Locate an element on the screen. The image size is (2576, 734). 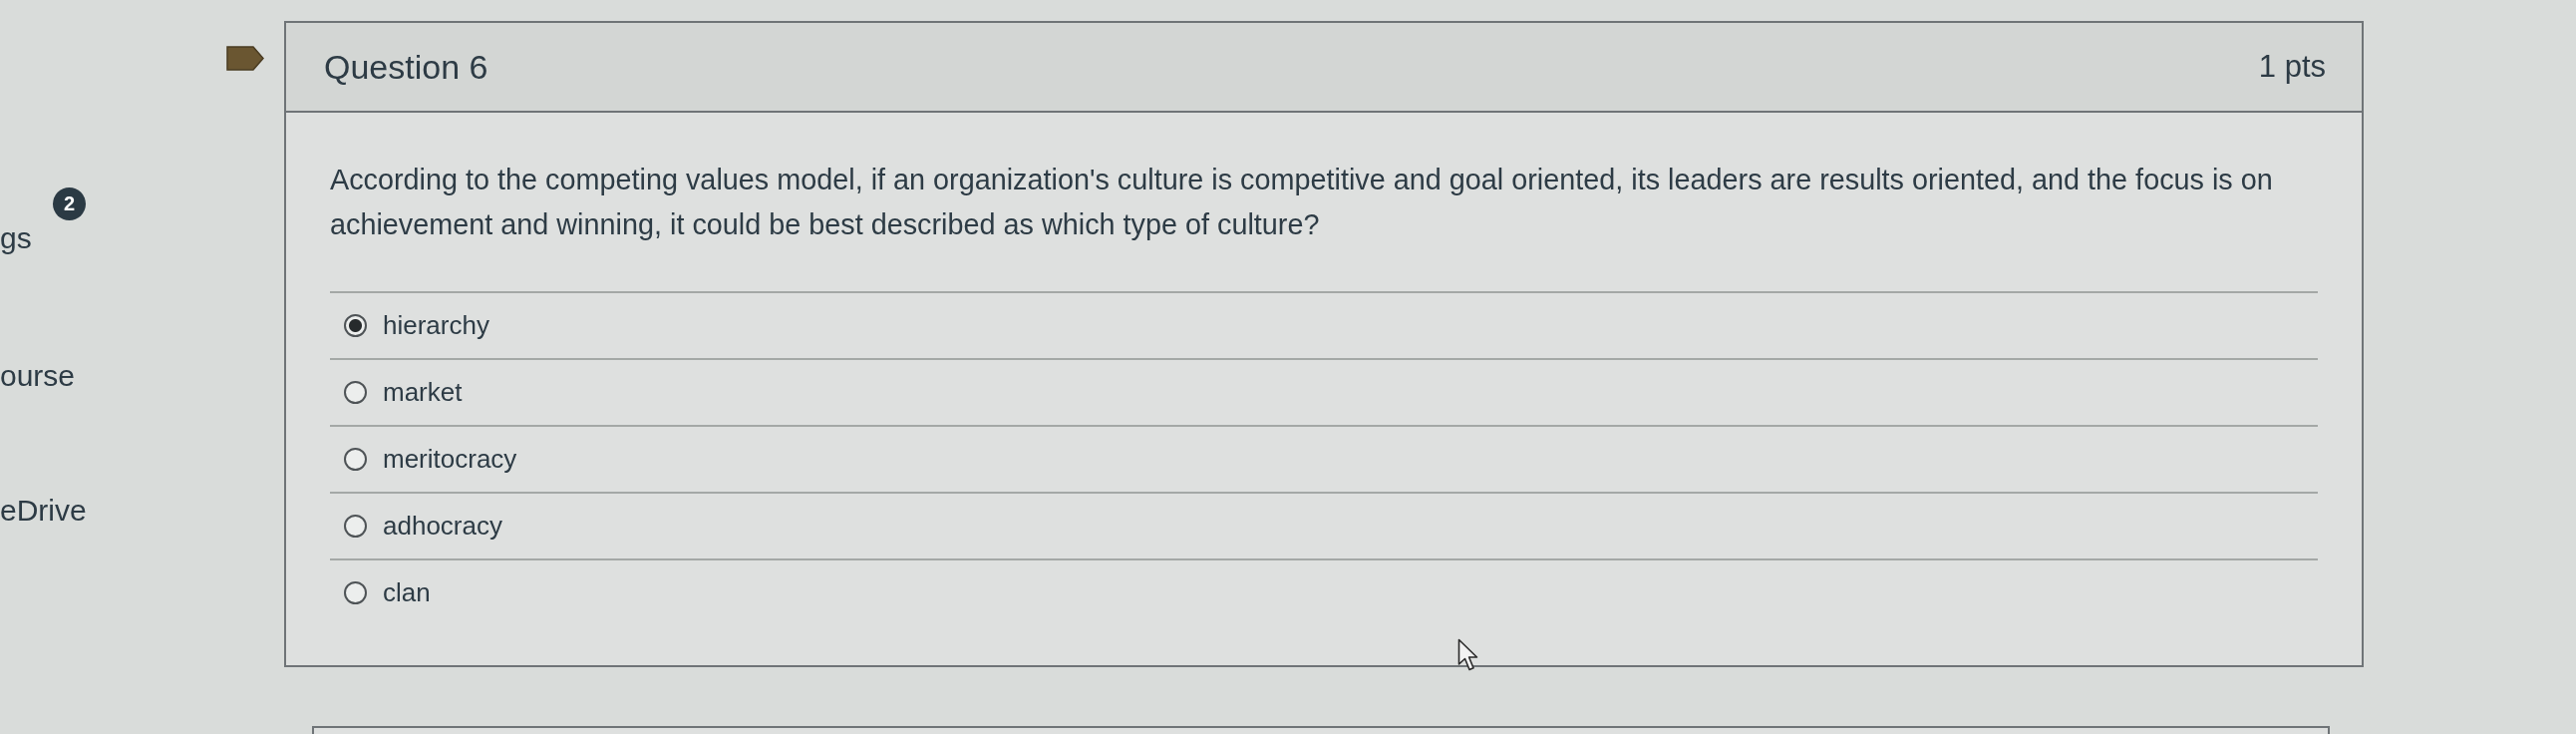
nav-link: eDrive is located at coordinates (43, 511).